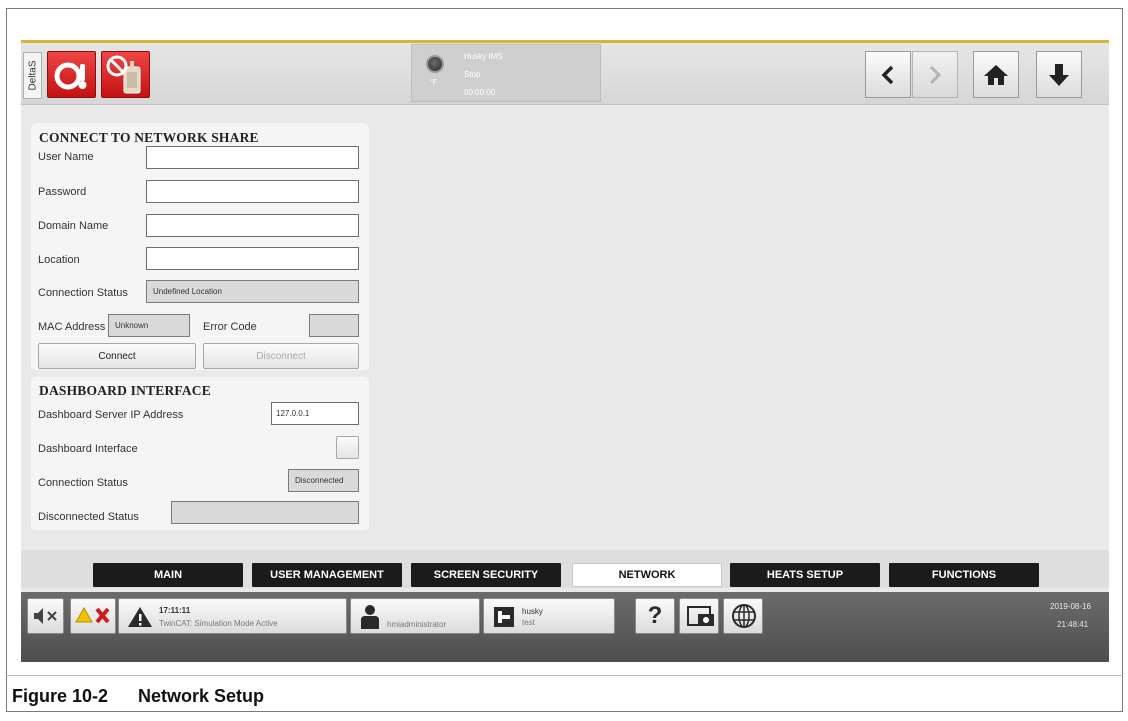  What do you see at coordinates (370, 617) in the screenshot?
I see `user-icon` at bounding box center [370, 617].